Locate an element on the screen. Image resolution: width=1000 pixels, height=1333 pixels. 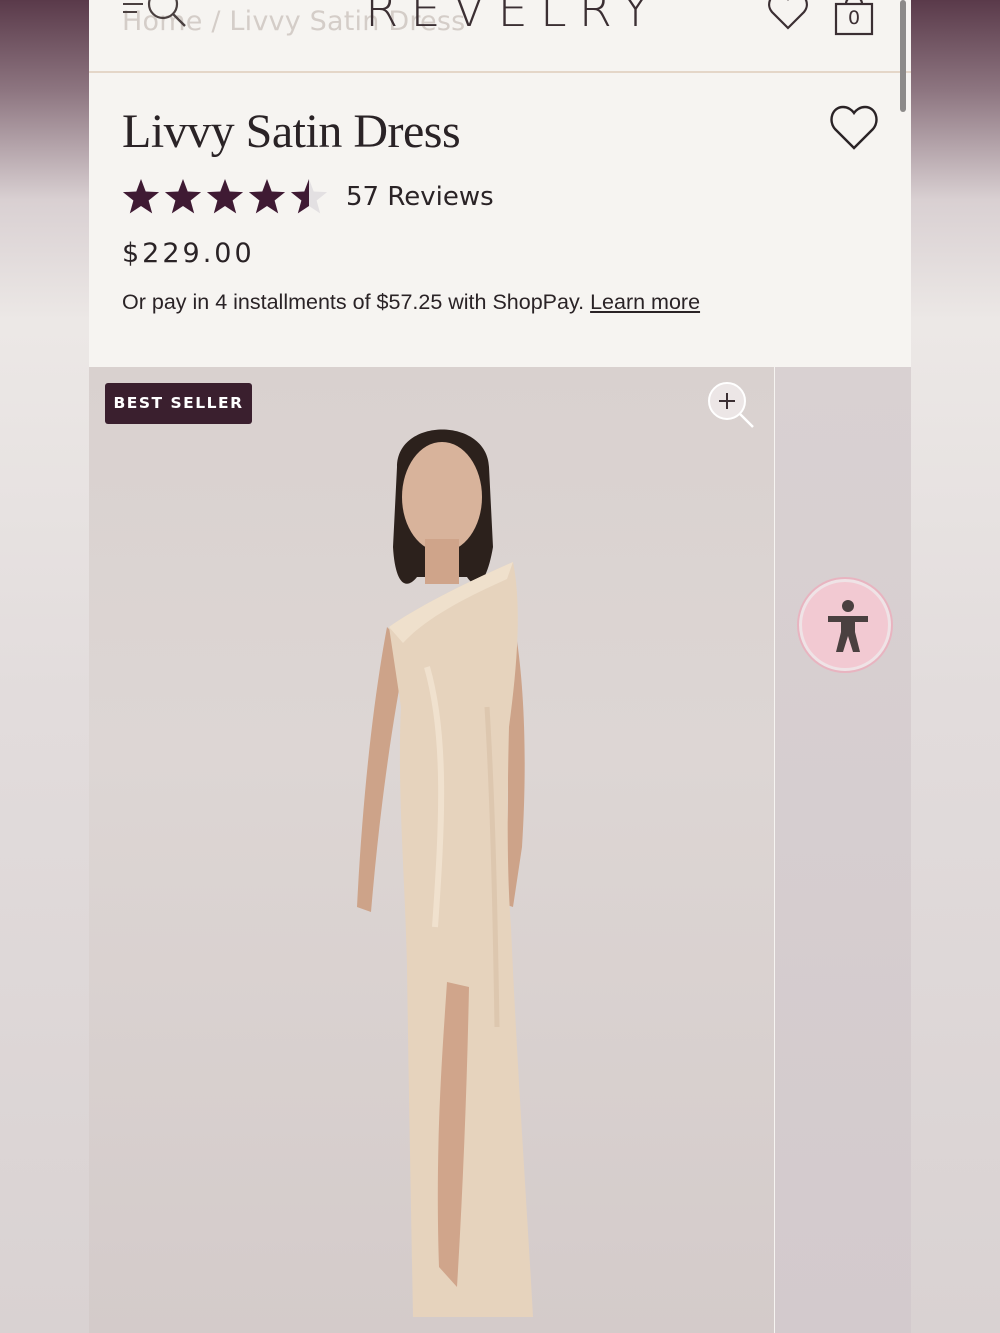
rating-stars is located at coordinates (227, 198).